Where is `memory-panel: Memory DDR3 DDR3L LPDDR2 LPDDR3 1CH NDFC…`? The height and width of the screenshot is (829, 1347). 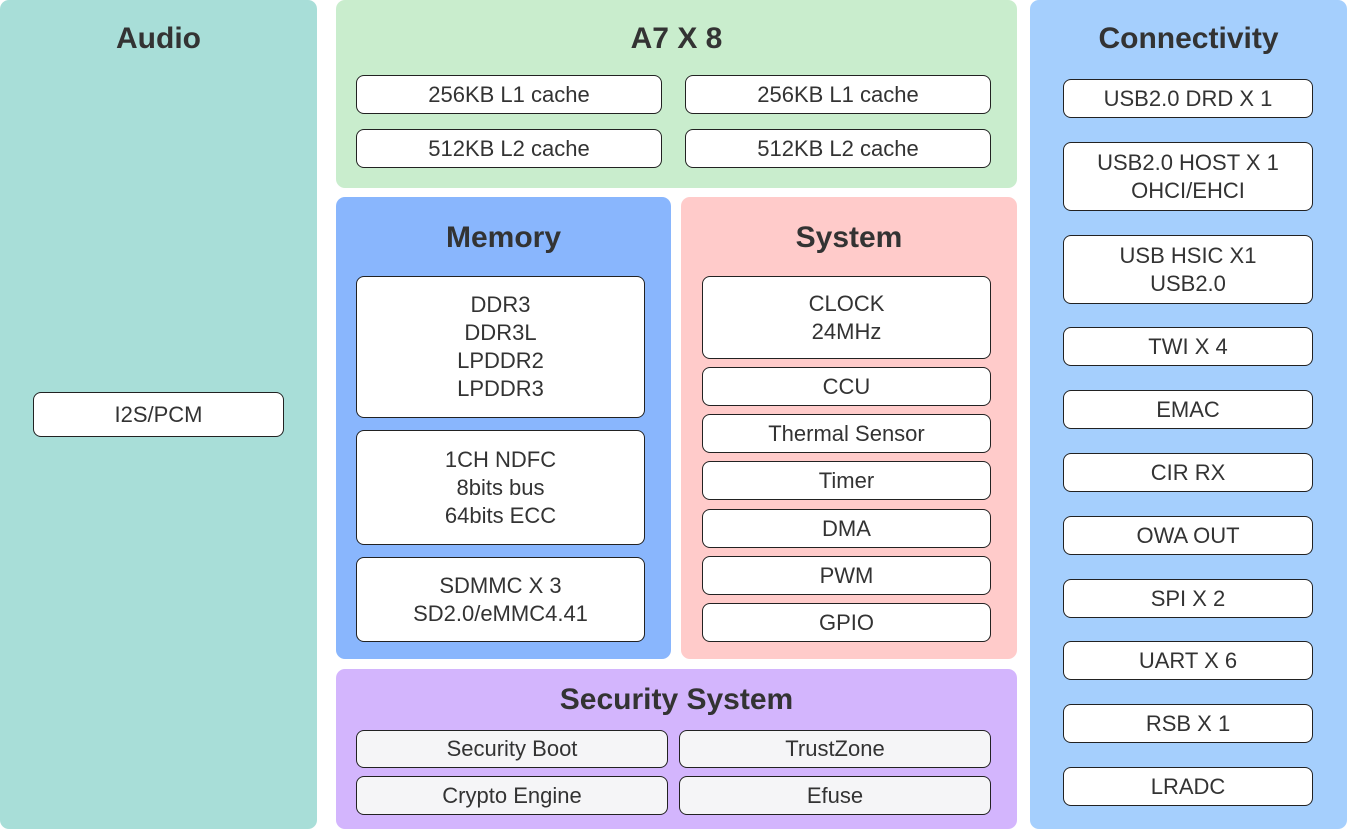 memory-panel: Memory DDR3 DDR3L LPDDR2 LPDDR3 1CH NDFC… is located at coordinates (503, 428).